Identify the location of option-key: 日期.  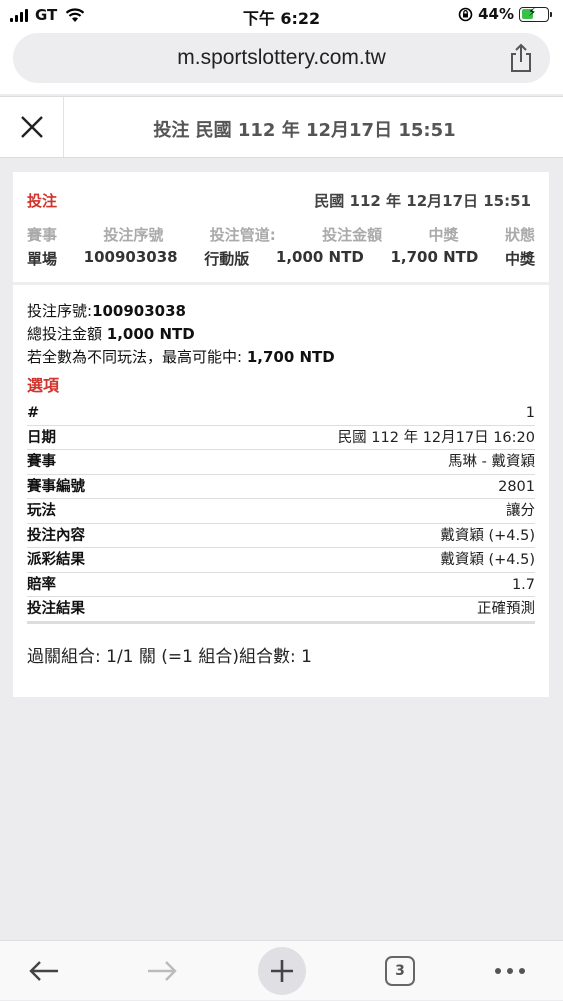
(41, 437).